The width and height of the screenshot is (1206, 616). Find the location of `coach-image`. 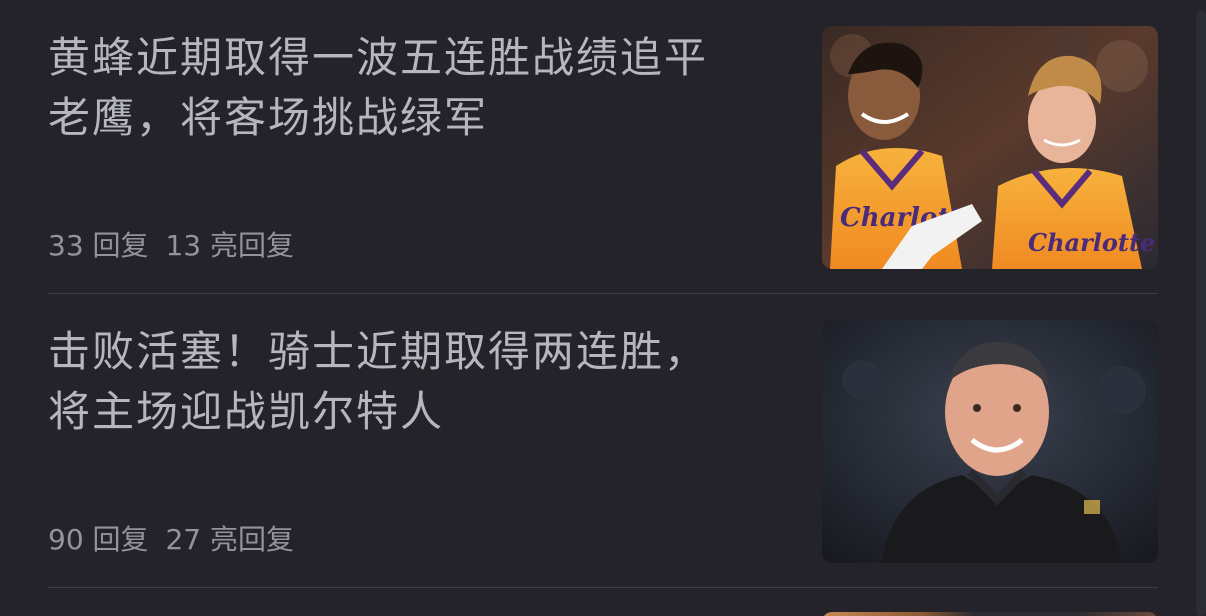

coach-image is located at coordinates (990, 441).